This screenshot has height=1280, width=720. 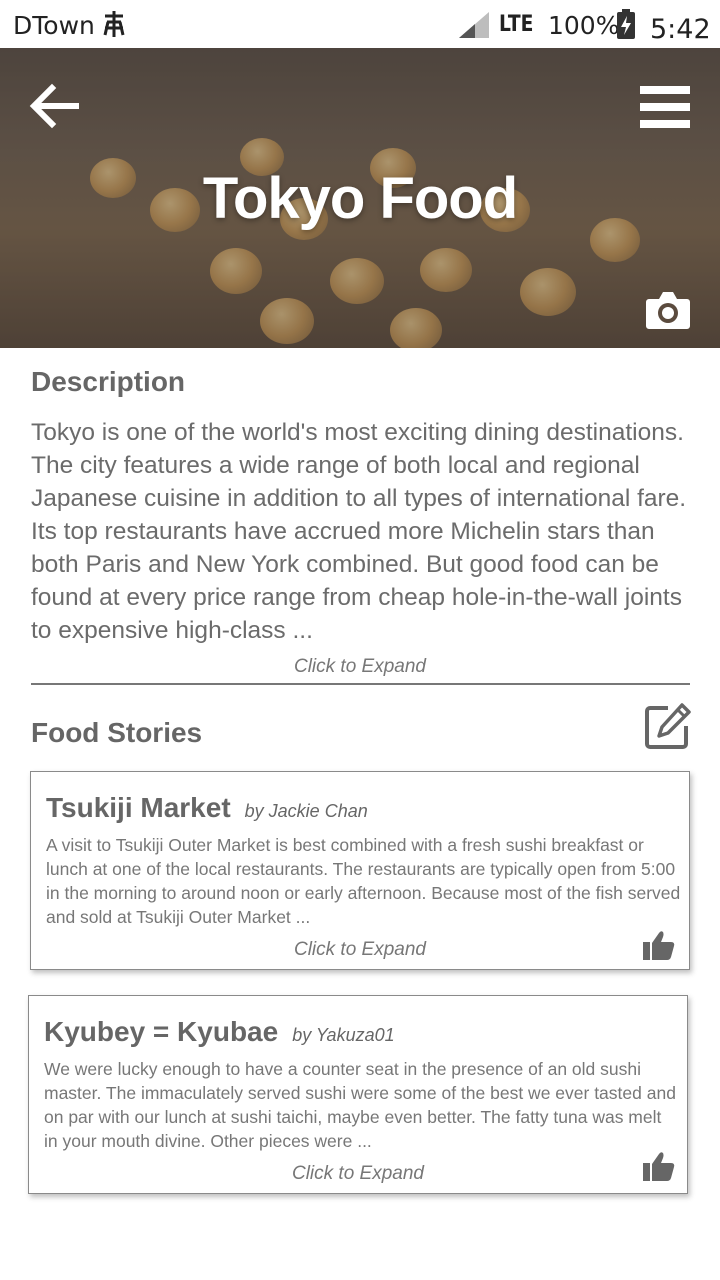 What do you see at coordinates (668, 726) in the screenshot?
I see `edit-icon` at bounding box center [668, 726].